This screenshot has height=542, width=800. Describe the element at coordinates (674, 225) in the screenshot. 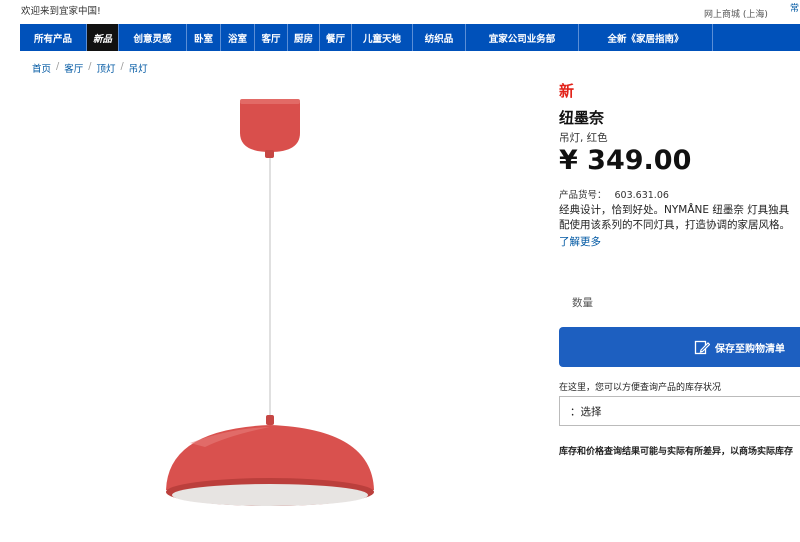

I see `description-line: 配使用该系列的不同灯具，打造协调的家居风格。` at that location.